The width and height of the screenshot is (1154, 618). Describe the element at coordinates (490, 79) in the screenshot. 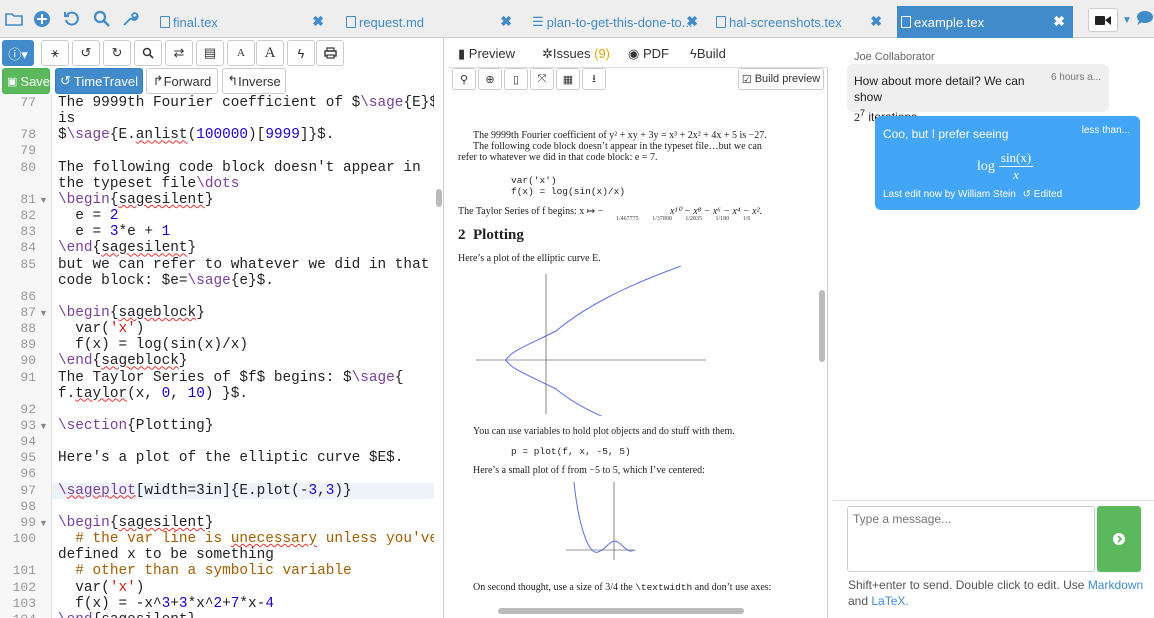

I see `zoom-in-button: ⊕` at that location.